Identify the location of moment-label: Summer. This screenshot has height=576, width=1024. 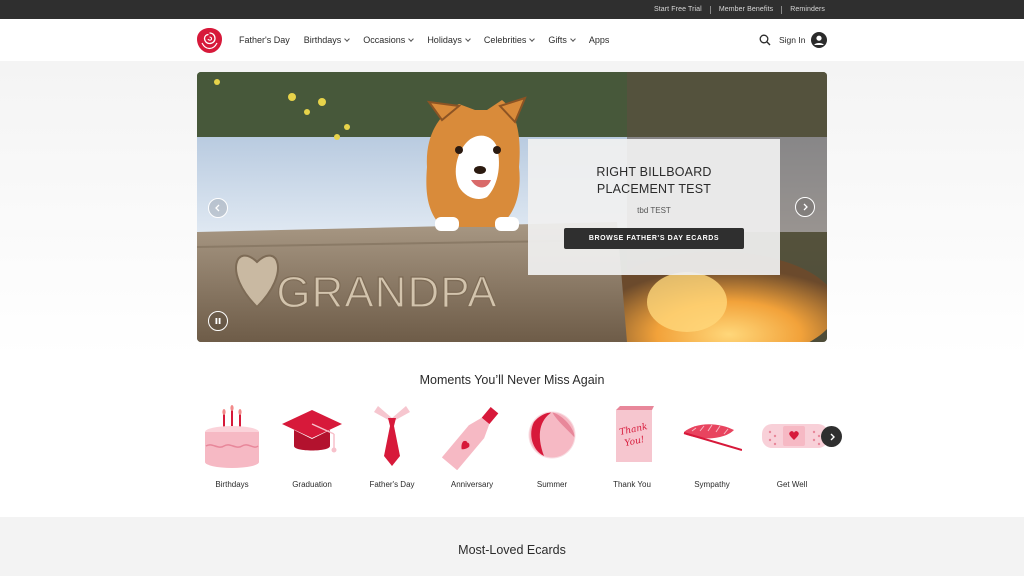
(552, 484).